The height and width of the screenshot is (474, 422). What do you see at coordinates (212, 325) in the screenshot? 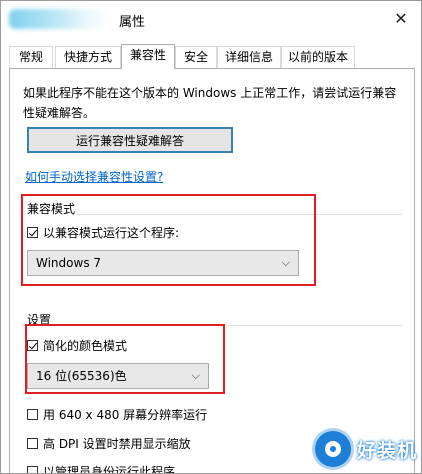
I see `settings-divider` at bounding box center [212, 325].